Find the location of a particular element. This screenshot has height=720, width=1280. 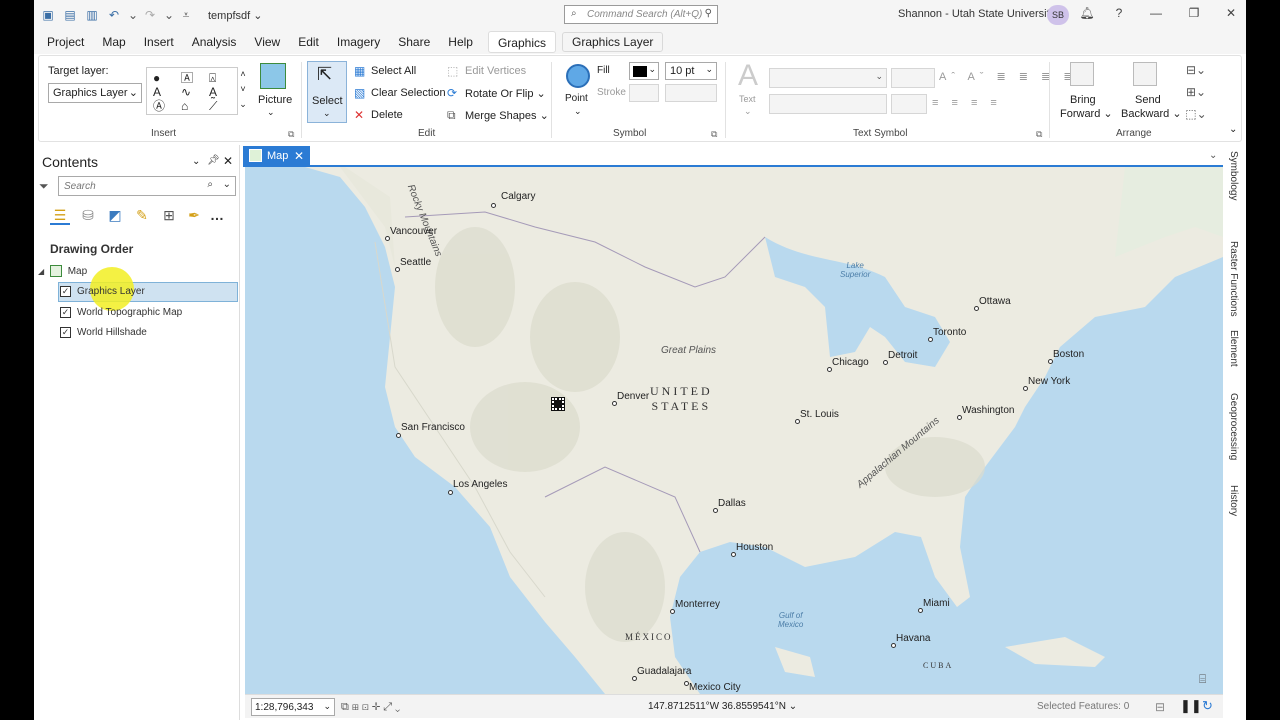

align-icon: ⊟⌄ is located at coordinates (1196, 70).